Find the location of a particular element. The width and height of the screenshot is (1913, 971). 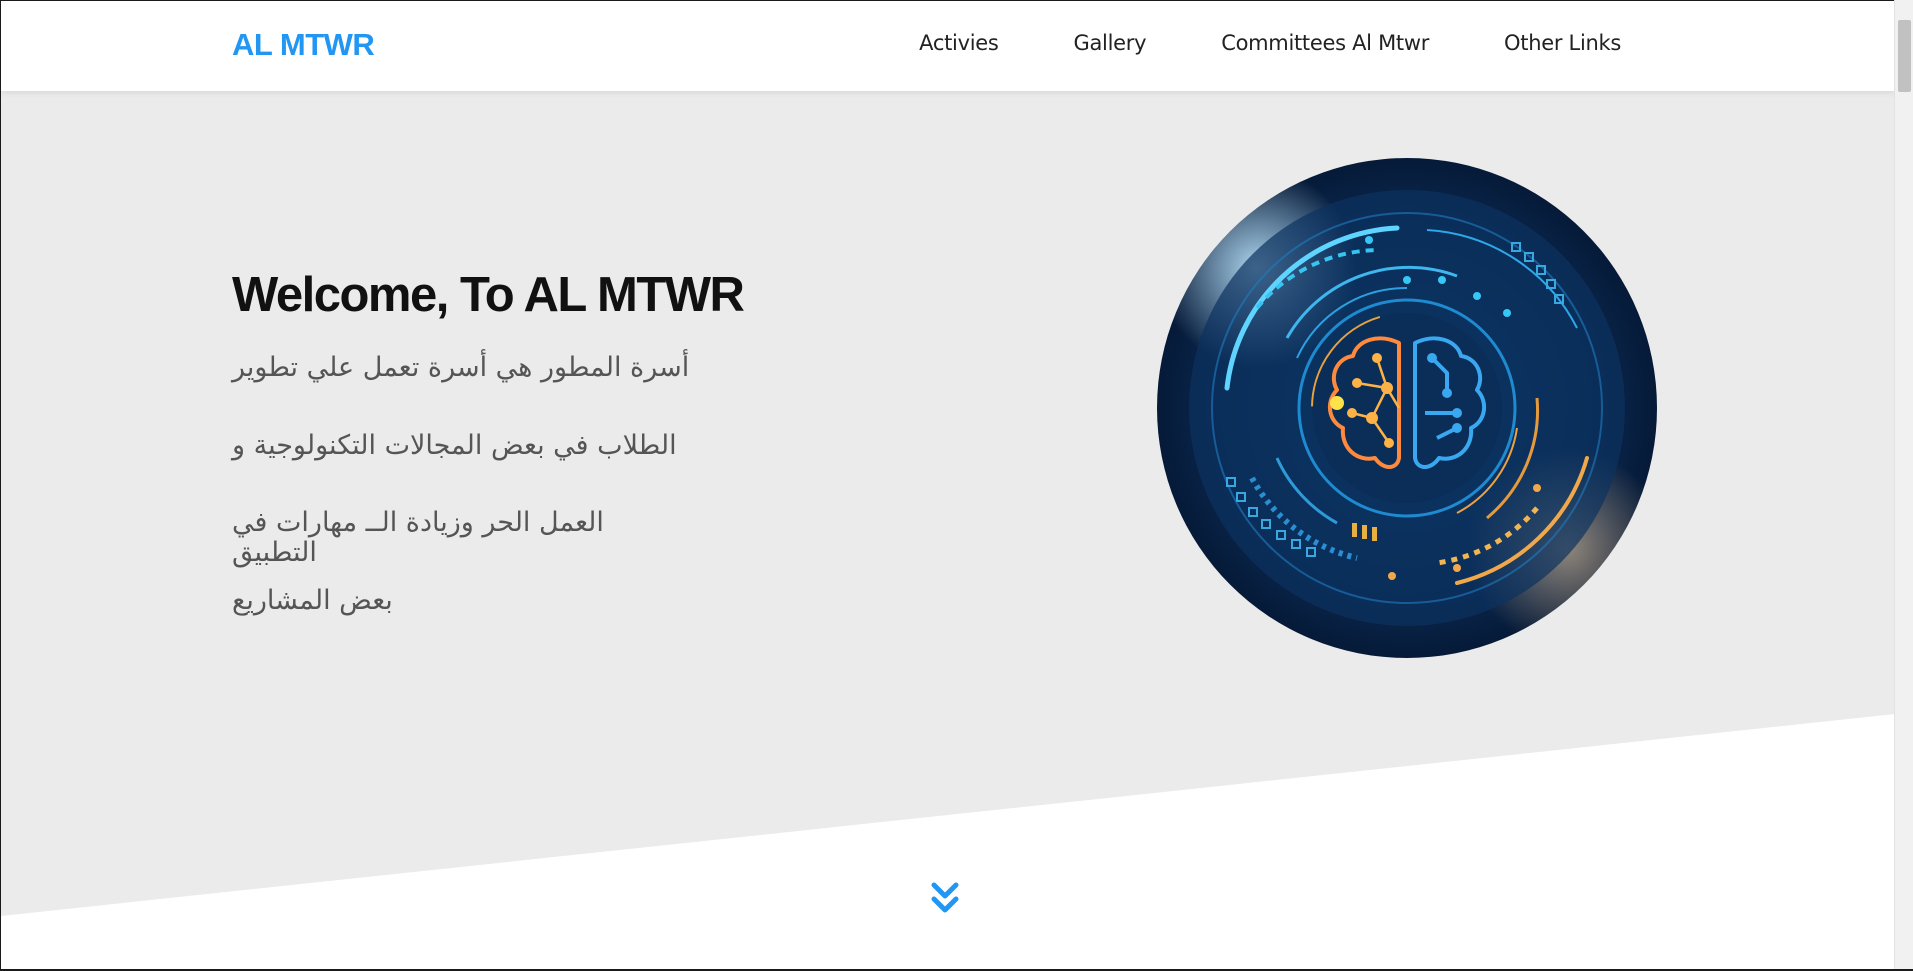

brain-circuit-icon is located at coordinates (1407, 408).